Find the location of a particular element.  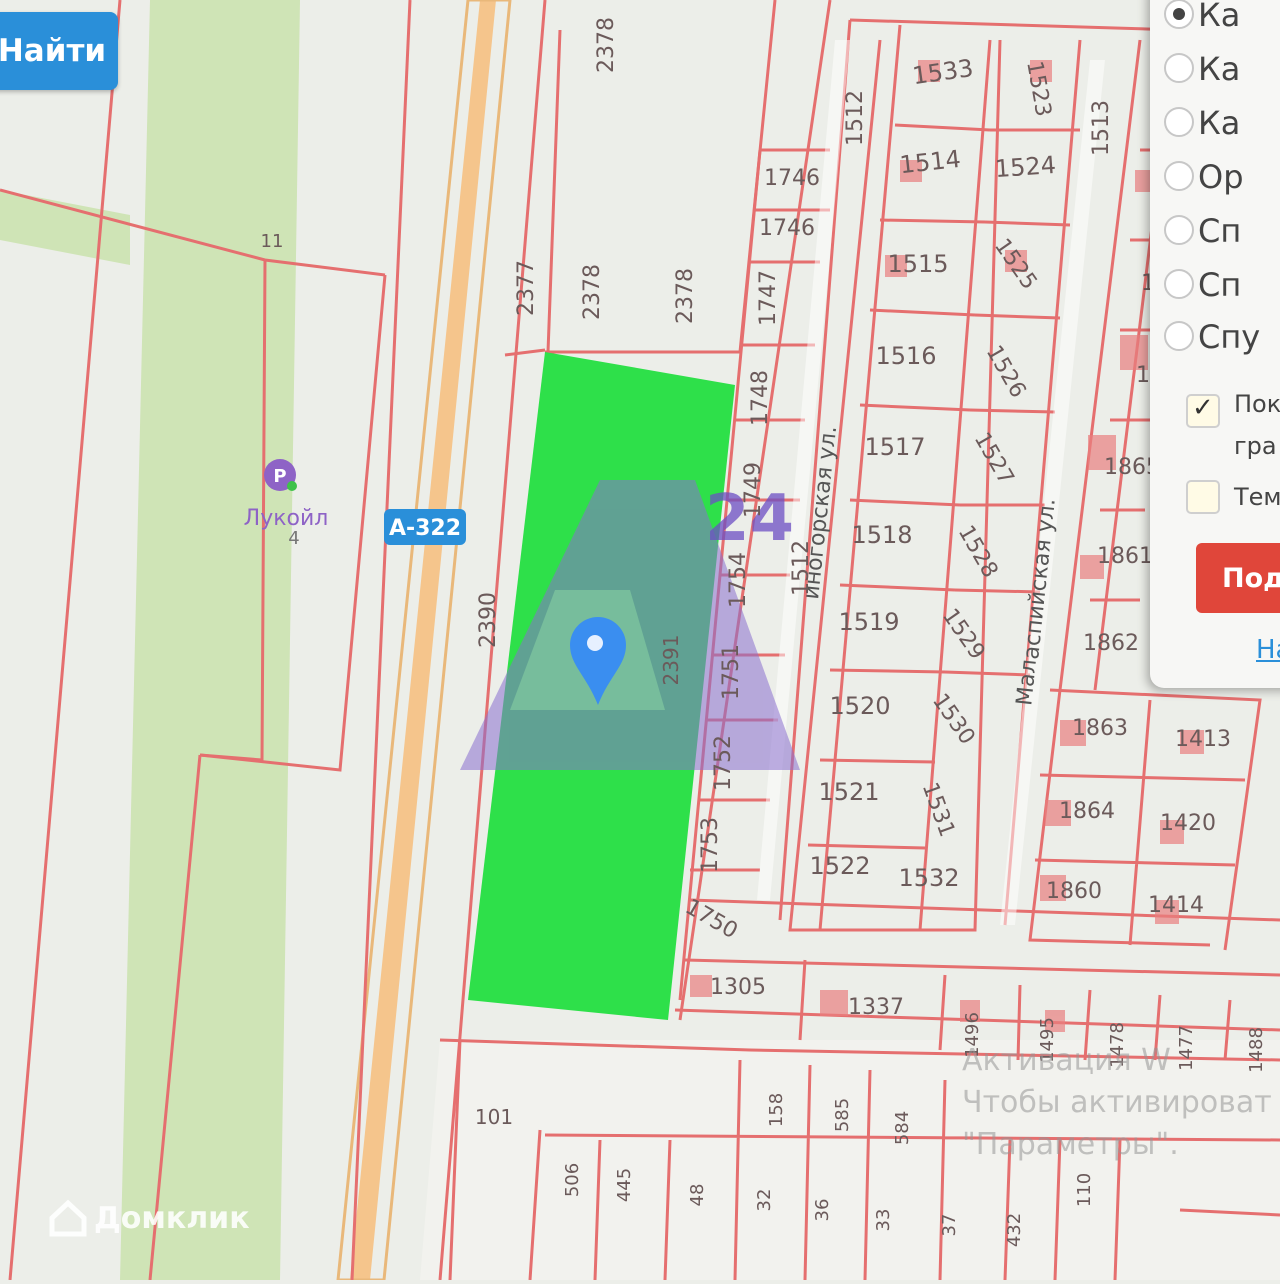

plot-label: 1414 is located at coordinates (1176, 905).